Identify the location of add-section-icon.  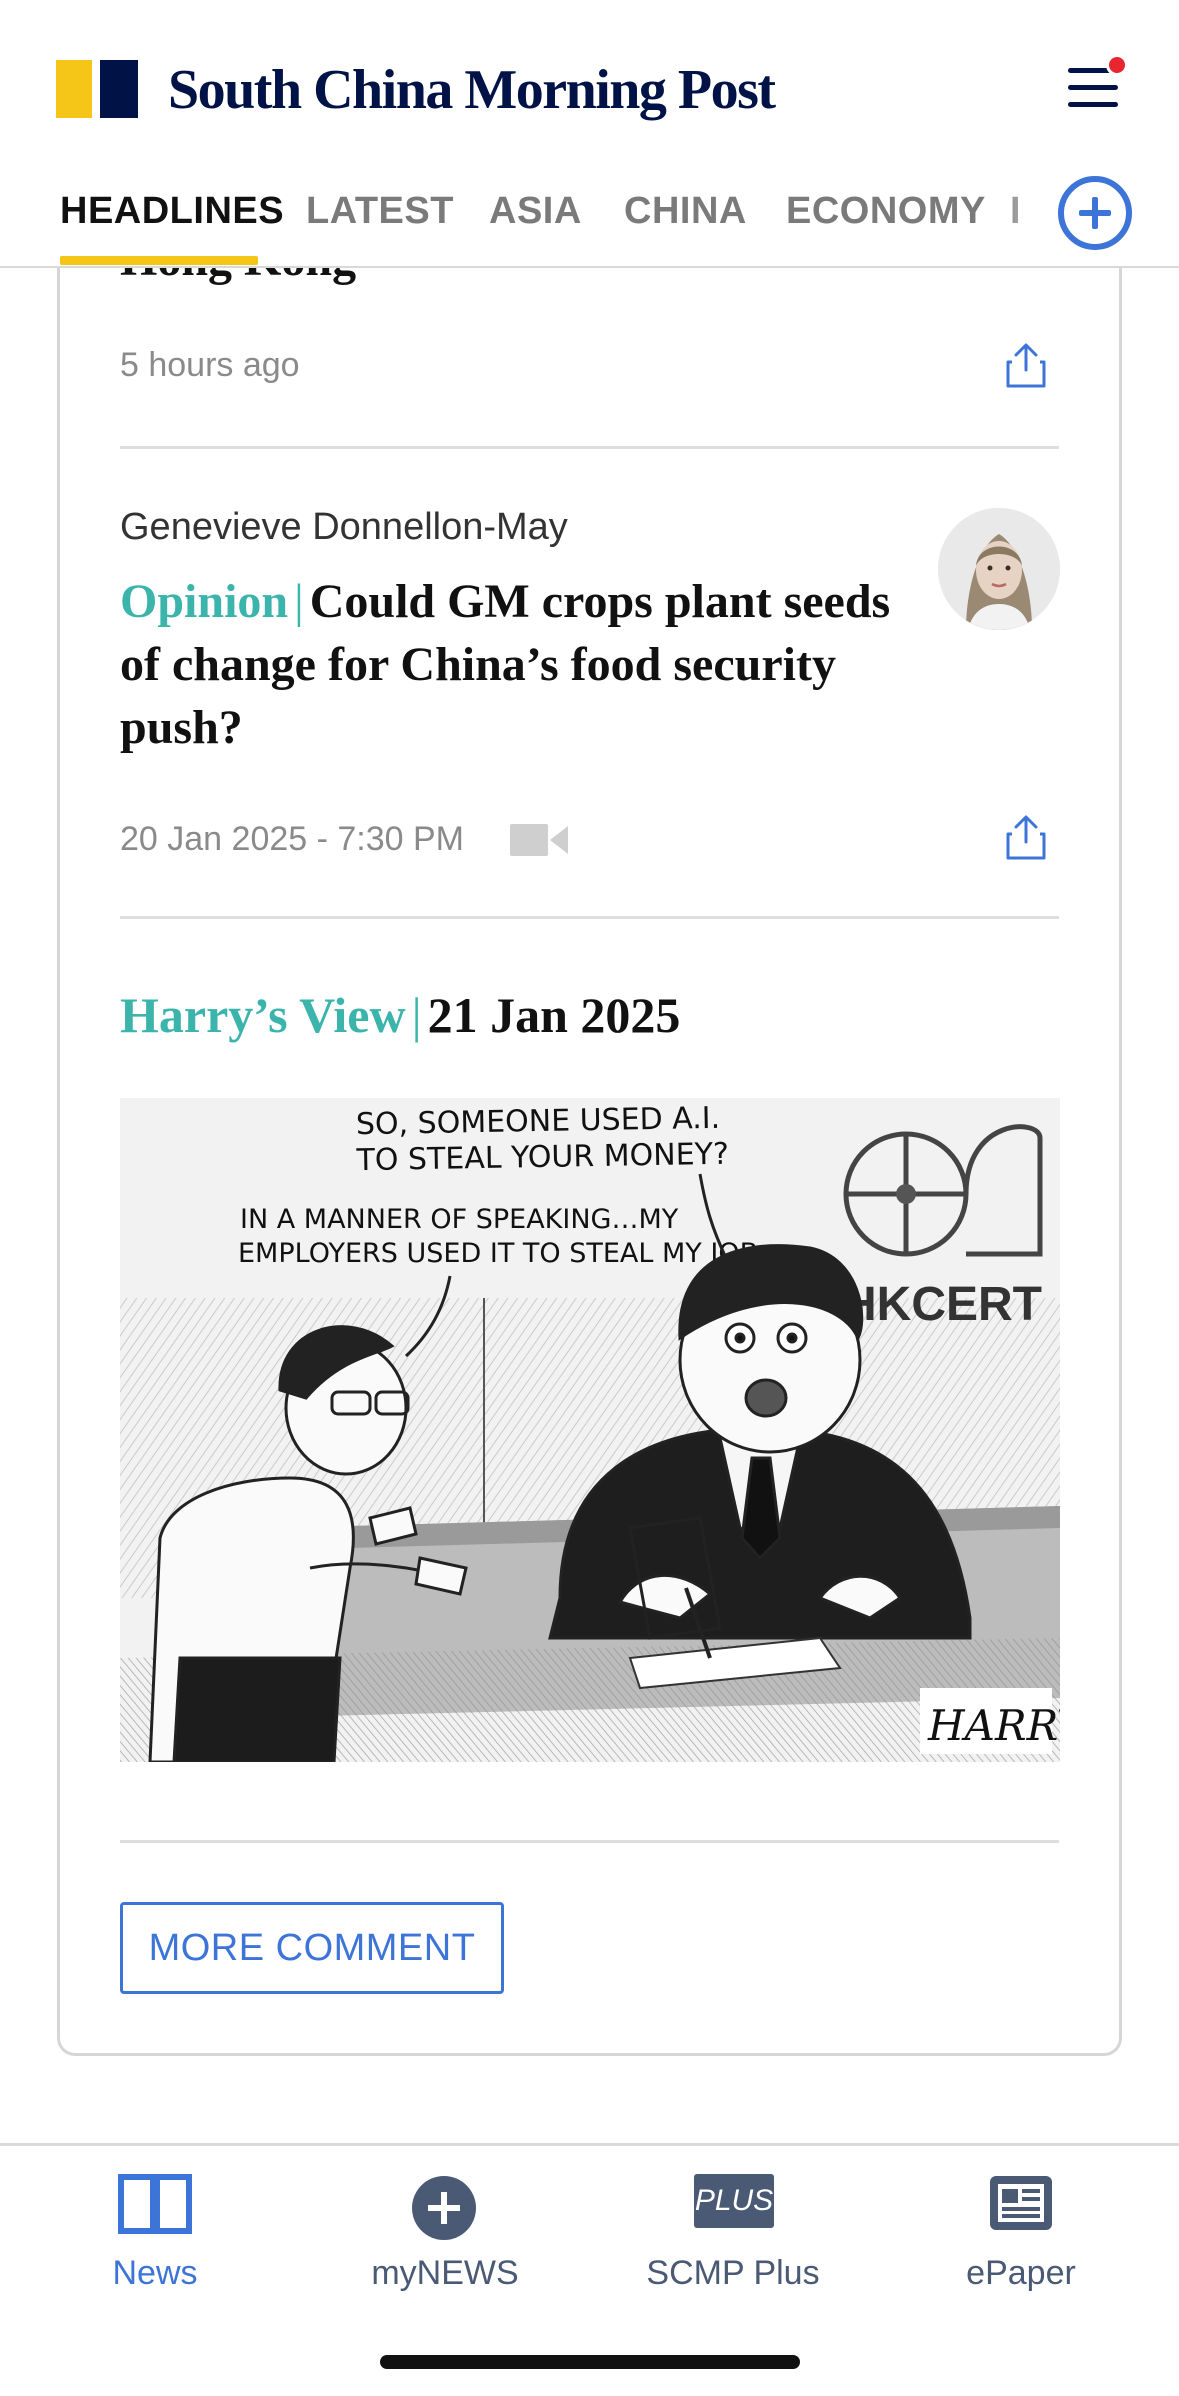
(1095, 213).